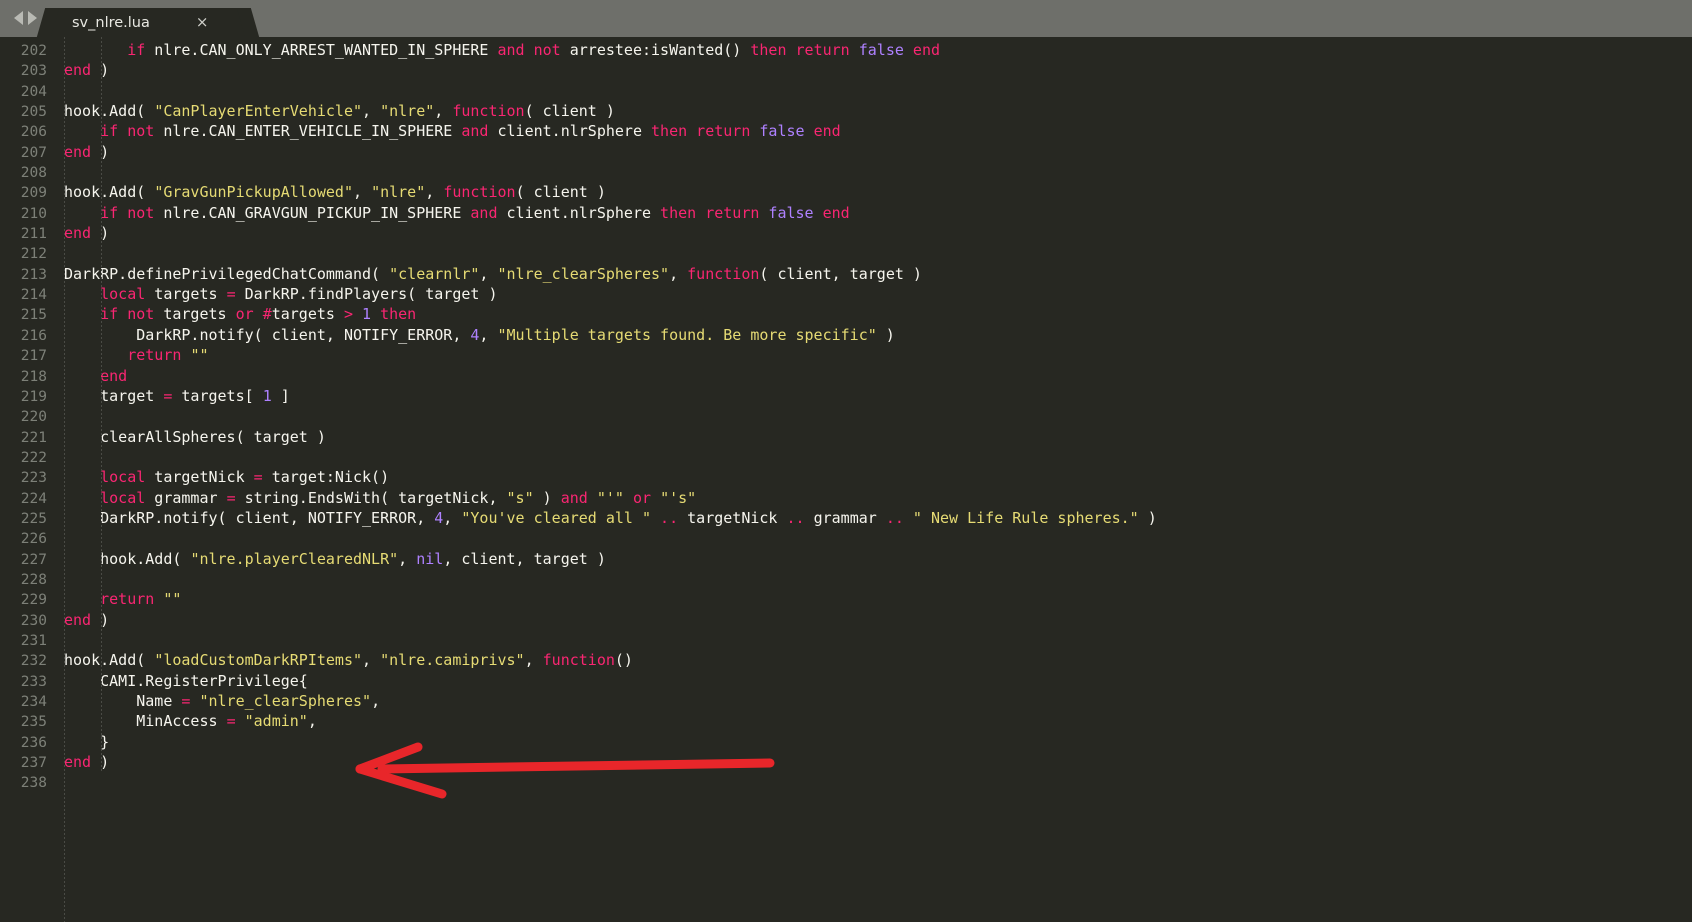 This screenshot has height=922, width=1692. Describe the element at coordinates (371, 497) in the screenshot. I see `token-plain: string.EndsWith( targetNick,` at that location.